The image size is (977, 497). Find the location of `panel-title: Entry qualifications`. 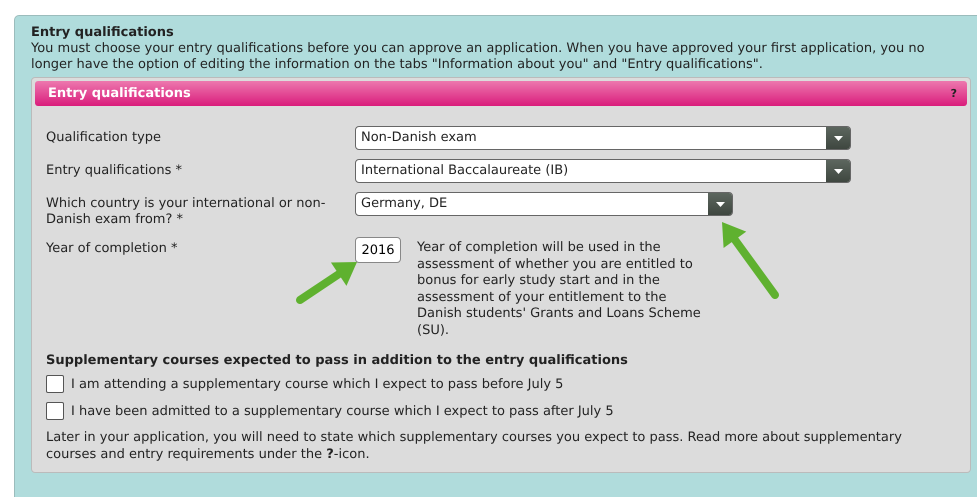

panel-title: Entry qualifications is located at coordinates (119, 93).